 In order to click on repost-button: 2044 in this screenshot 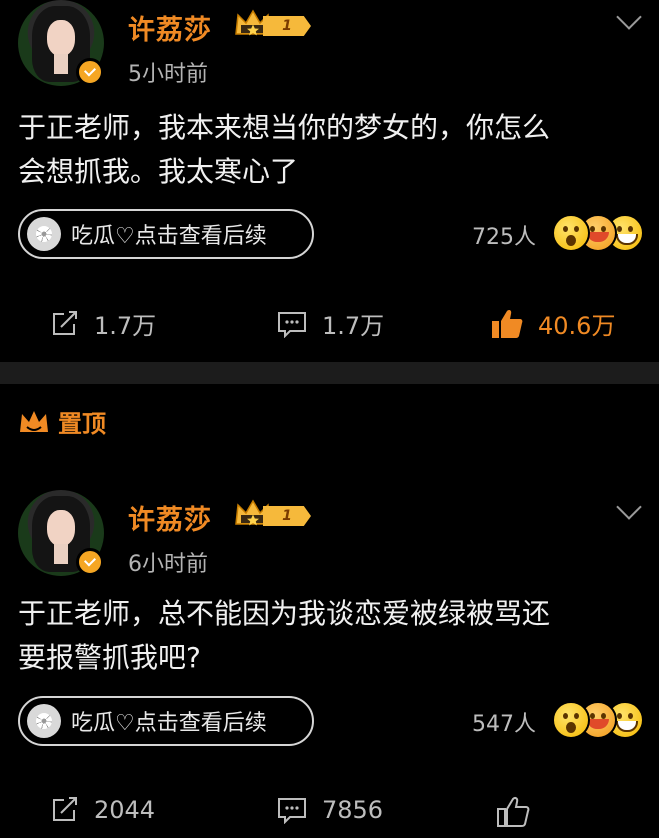, I will do `click(102, 810)`.